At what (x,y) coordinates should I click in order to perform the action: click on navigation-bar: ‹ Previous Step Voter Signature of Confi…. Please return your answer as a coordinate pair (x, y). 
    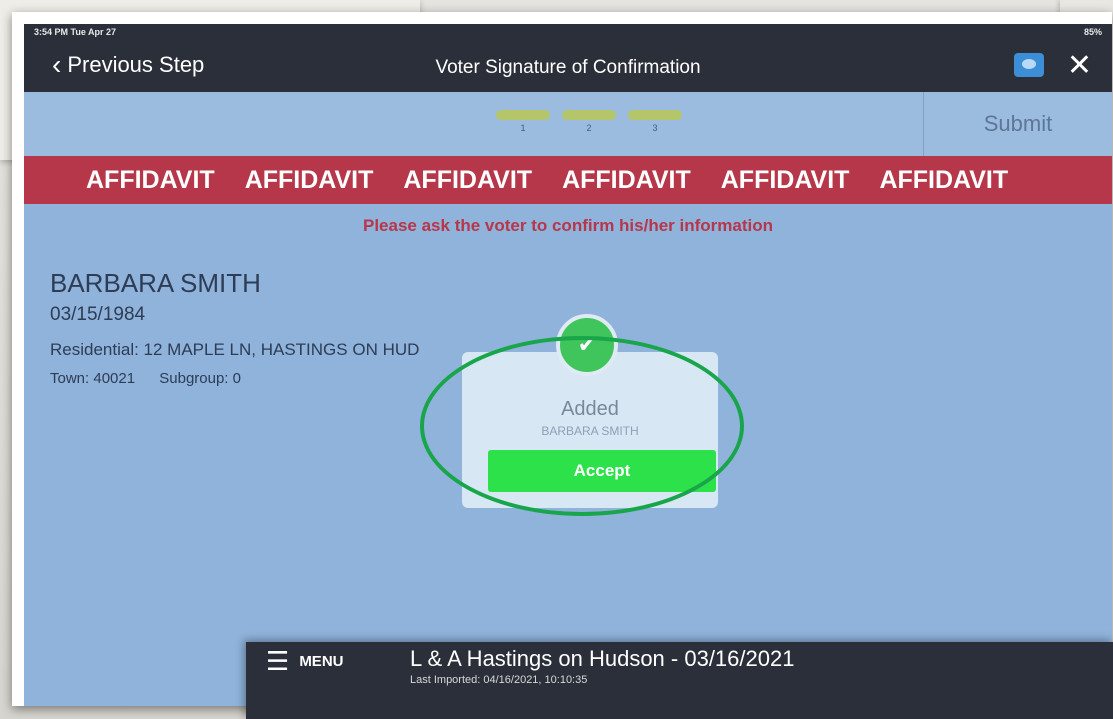
    Looking at the image, I should click on (568, 67).